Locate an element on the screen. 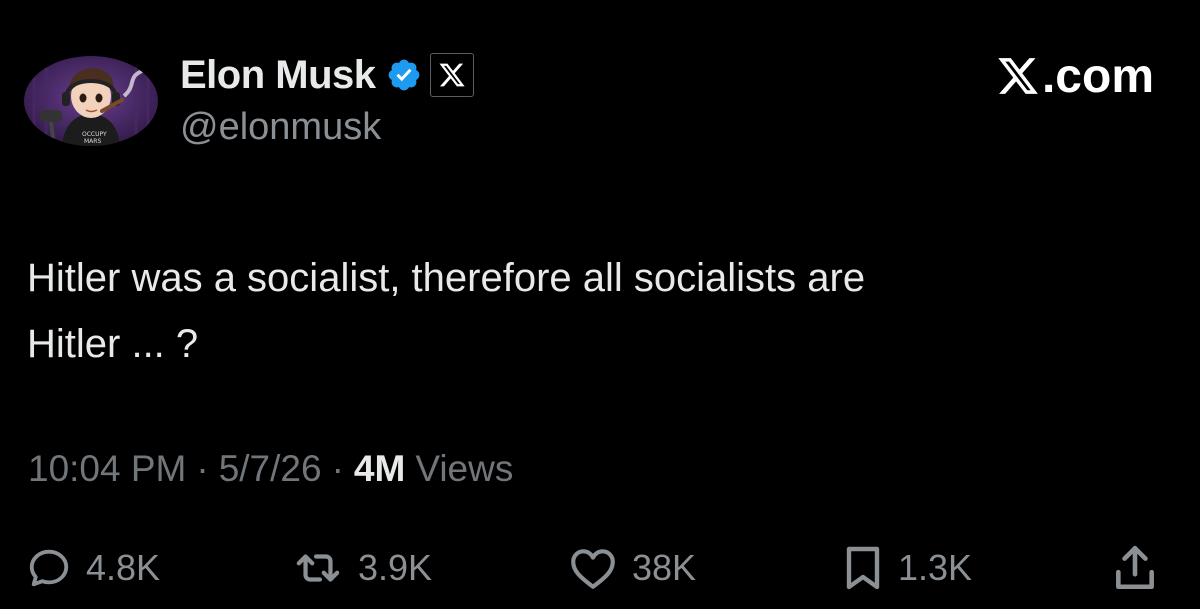 The image size is (1200, 609). bookmark-button: 1.3K is located at coordinates (907, 568).